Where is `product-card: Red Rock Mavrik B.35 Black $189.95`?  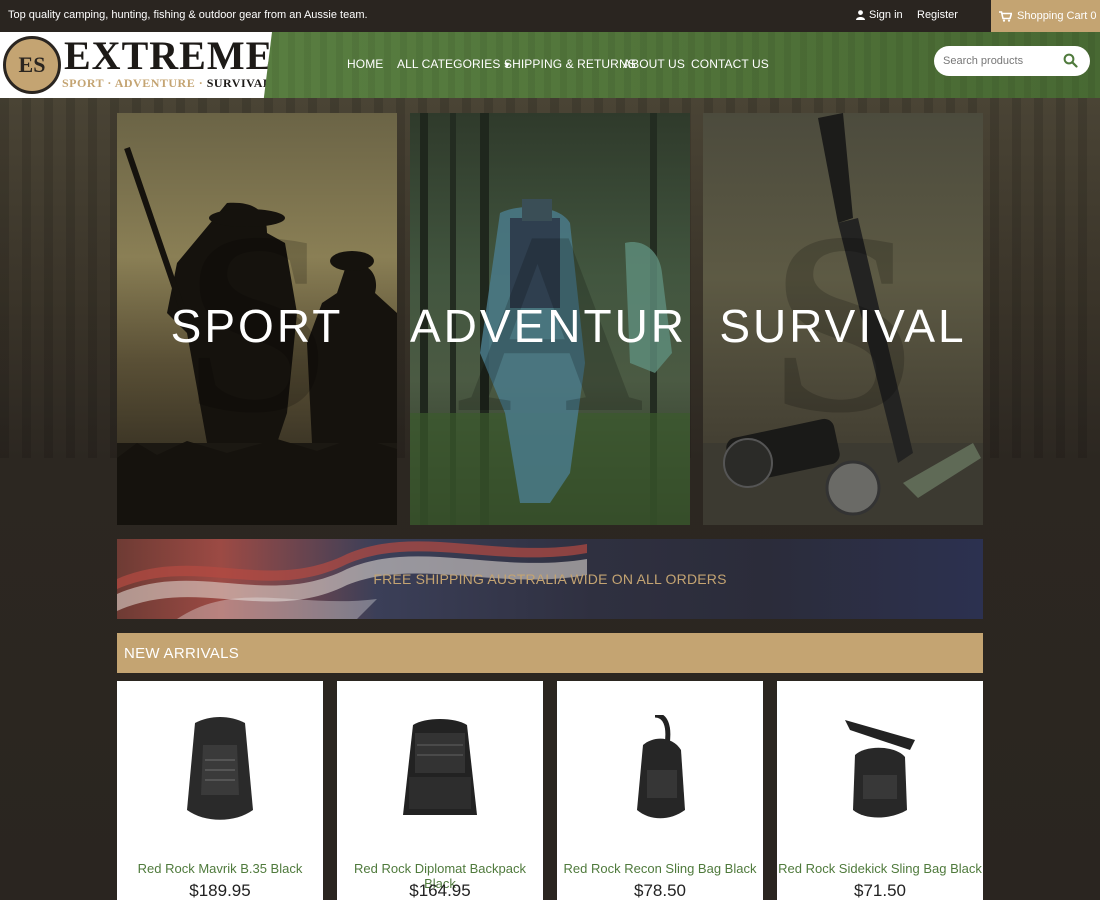 product-card: Red Rock Mavrik B.35 Black $189.95 is located at coordinates (220, 790).